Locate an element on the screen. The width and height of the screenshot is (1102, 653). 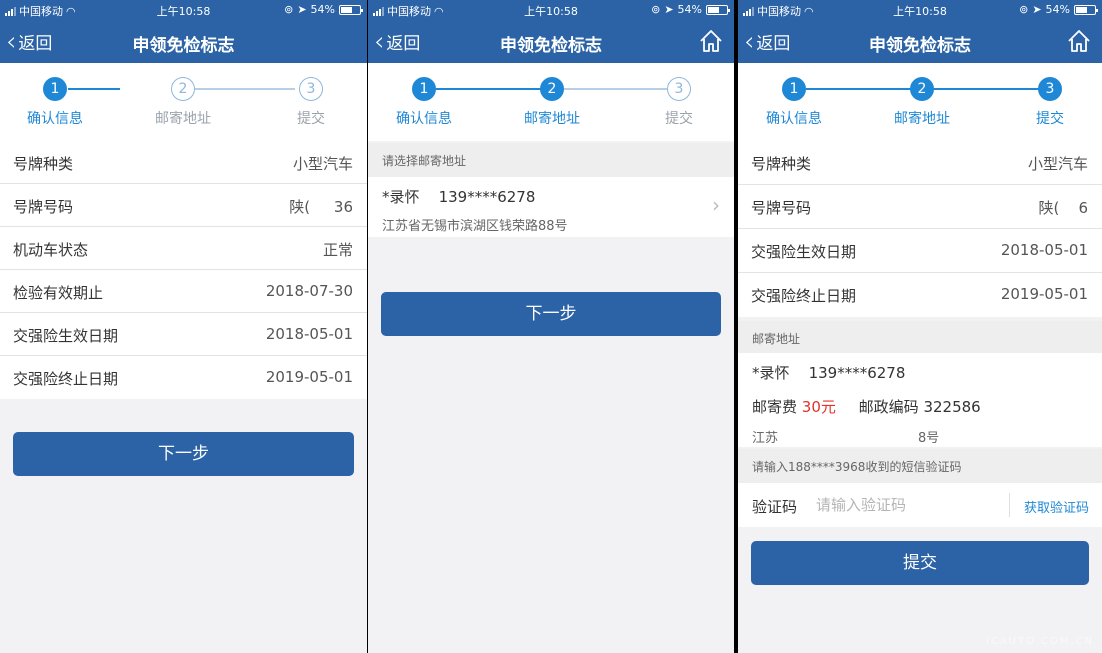
row-value: 正常 is located at coordinates (337, 250).